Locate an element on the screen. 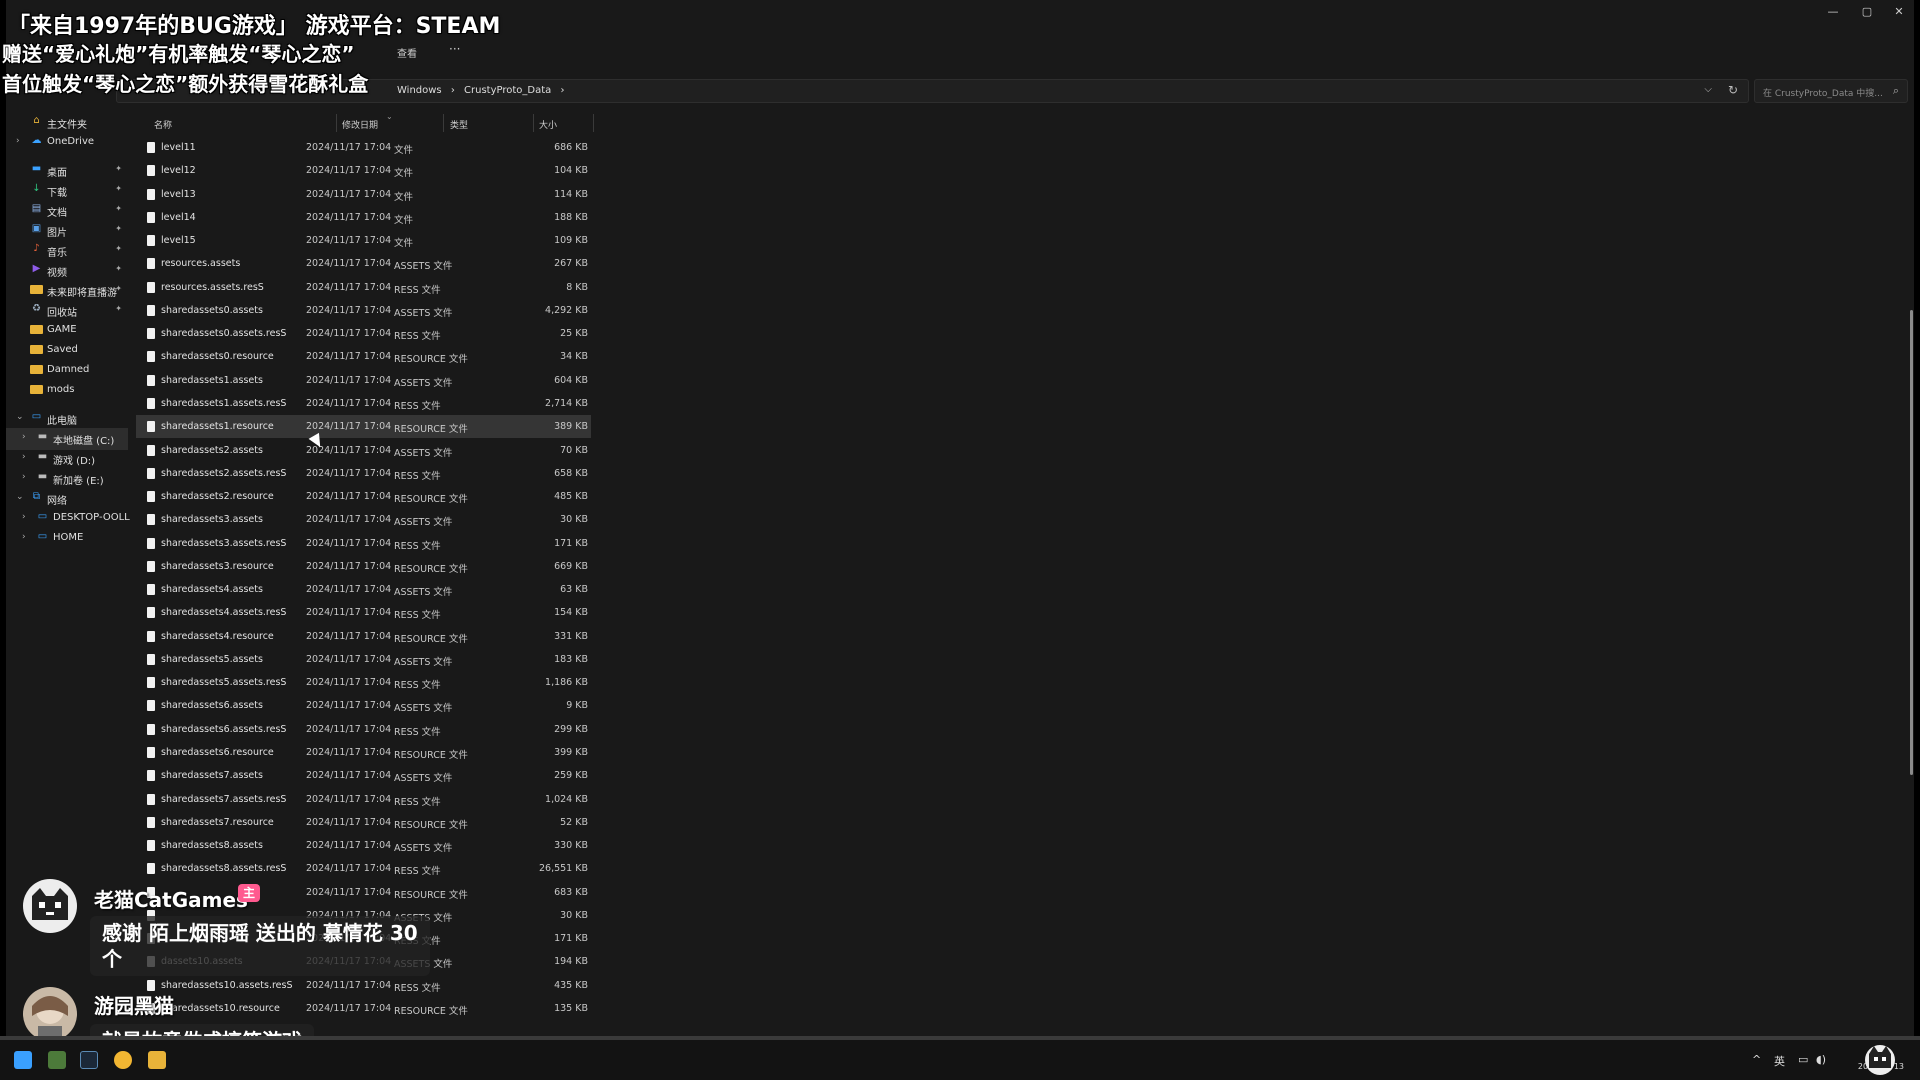  file-size: 435 KB is located at coordinates (571, 985).